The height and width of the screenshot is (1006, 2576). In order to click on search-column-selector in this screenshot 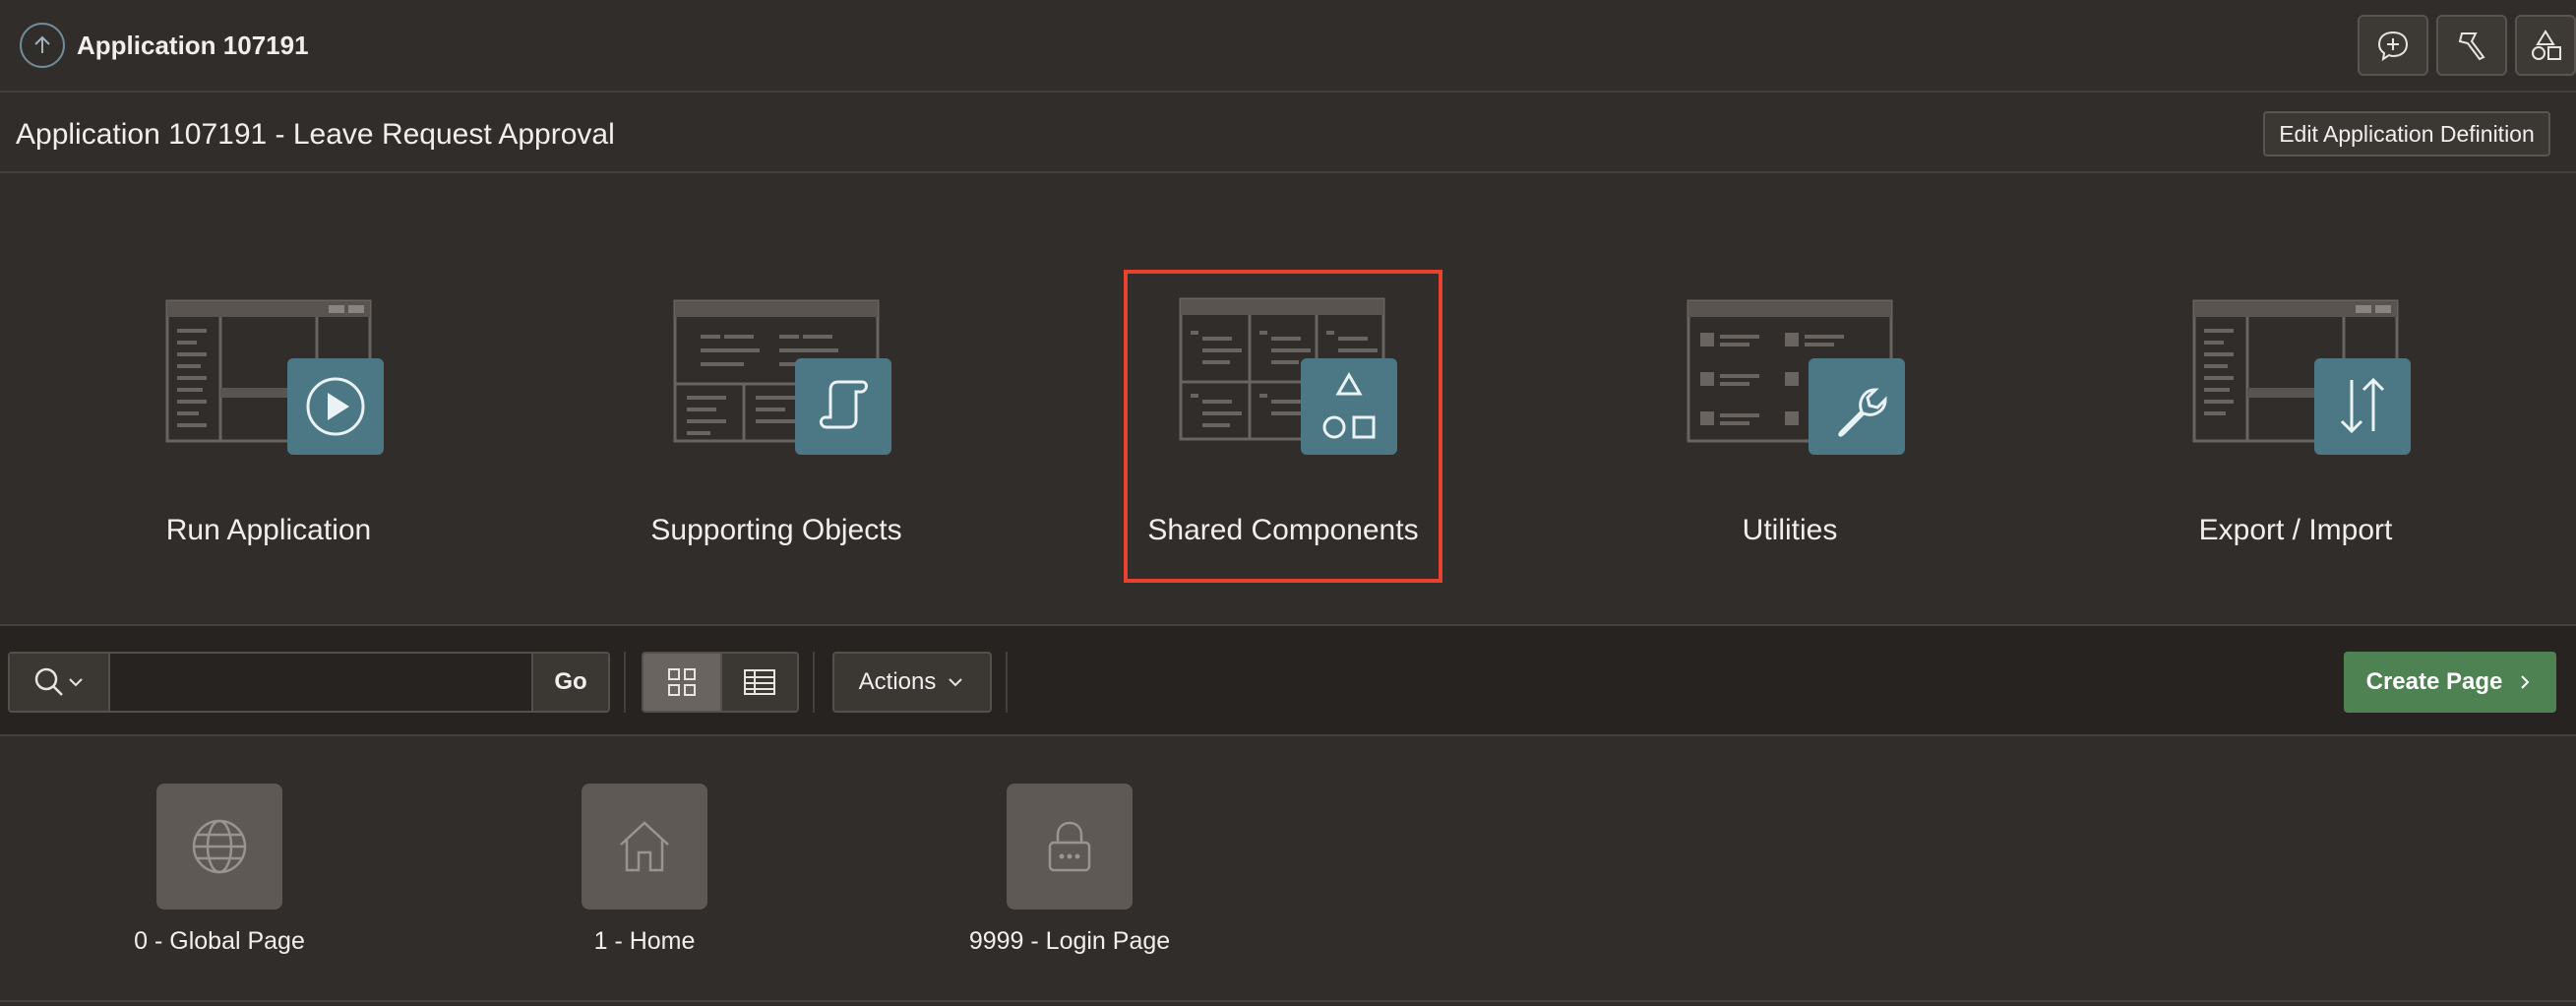, I will do `click(60, 682)`.